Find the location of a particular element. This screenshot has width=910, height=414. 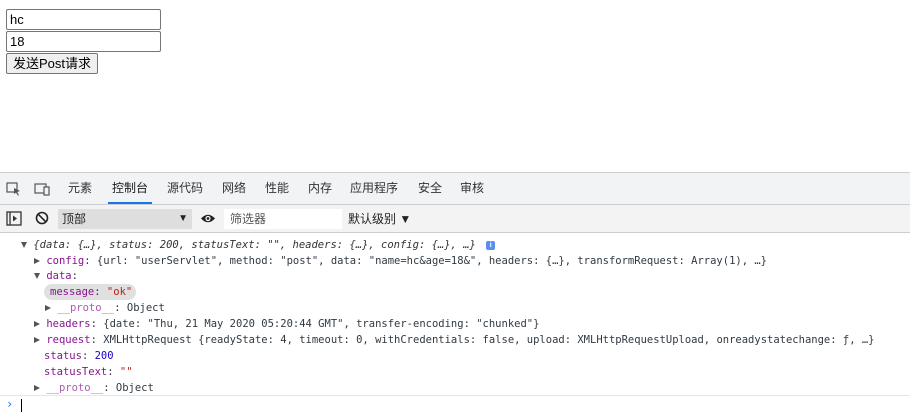

property-data: data: is located at coordinates (56, 276).